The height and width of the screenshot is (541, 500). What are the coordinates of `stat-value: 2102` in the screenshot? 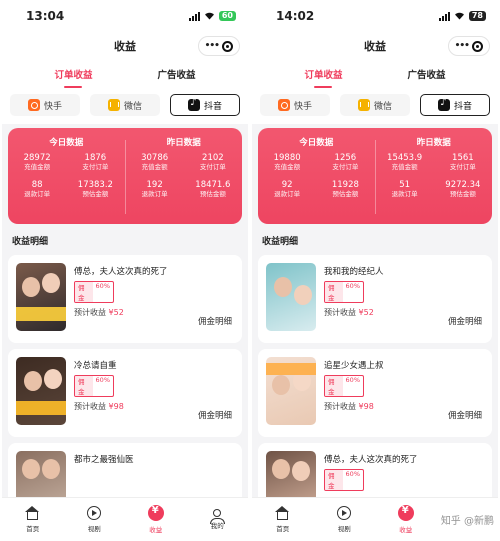 It's located at (213, 158).